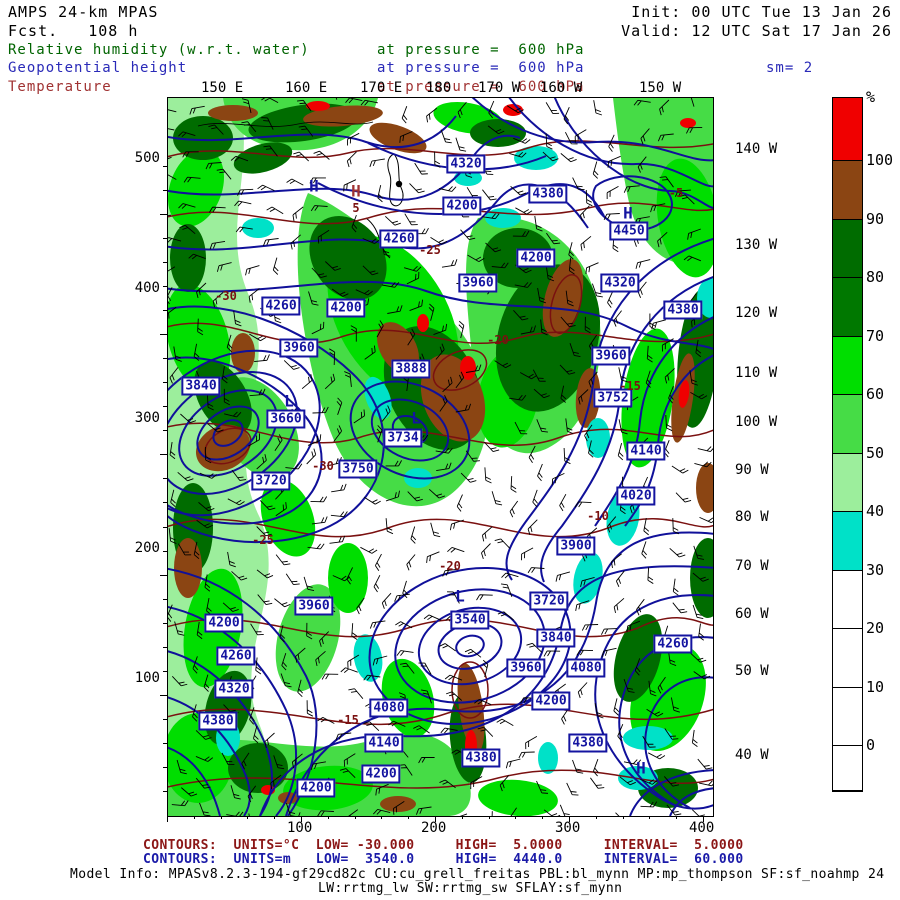 The image size is (900, 900). What do you see at coordinates (481, 50) in the screenshot?
I see `field-rh-level: at pressure = 600 hPa` at bounding box center [481, 50].